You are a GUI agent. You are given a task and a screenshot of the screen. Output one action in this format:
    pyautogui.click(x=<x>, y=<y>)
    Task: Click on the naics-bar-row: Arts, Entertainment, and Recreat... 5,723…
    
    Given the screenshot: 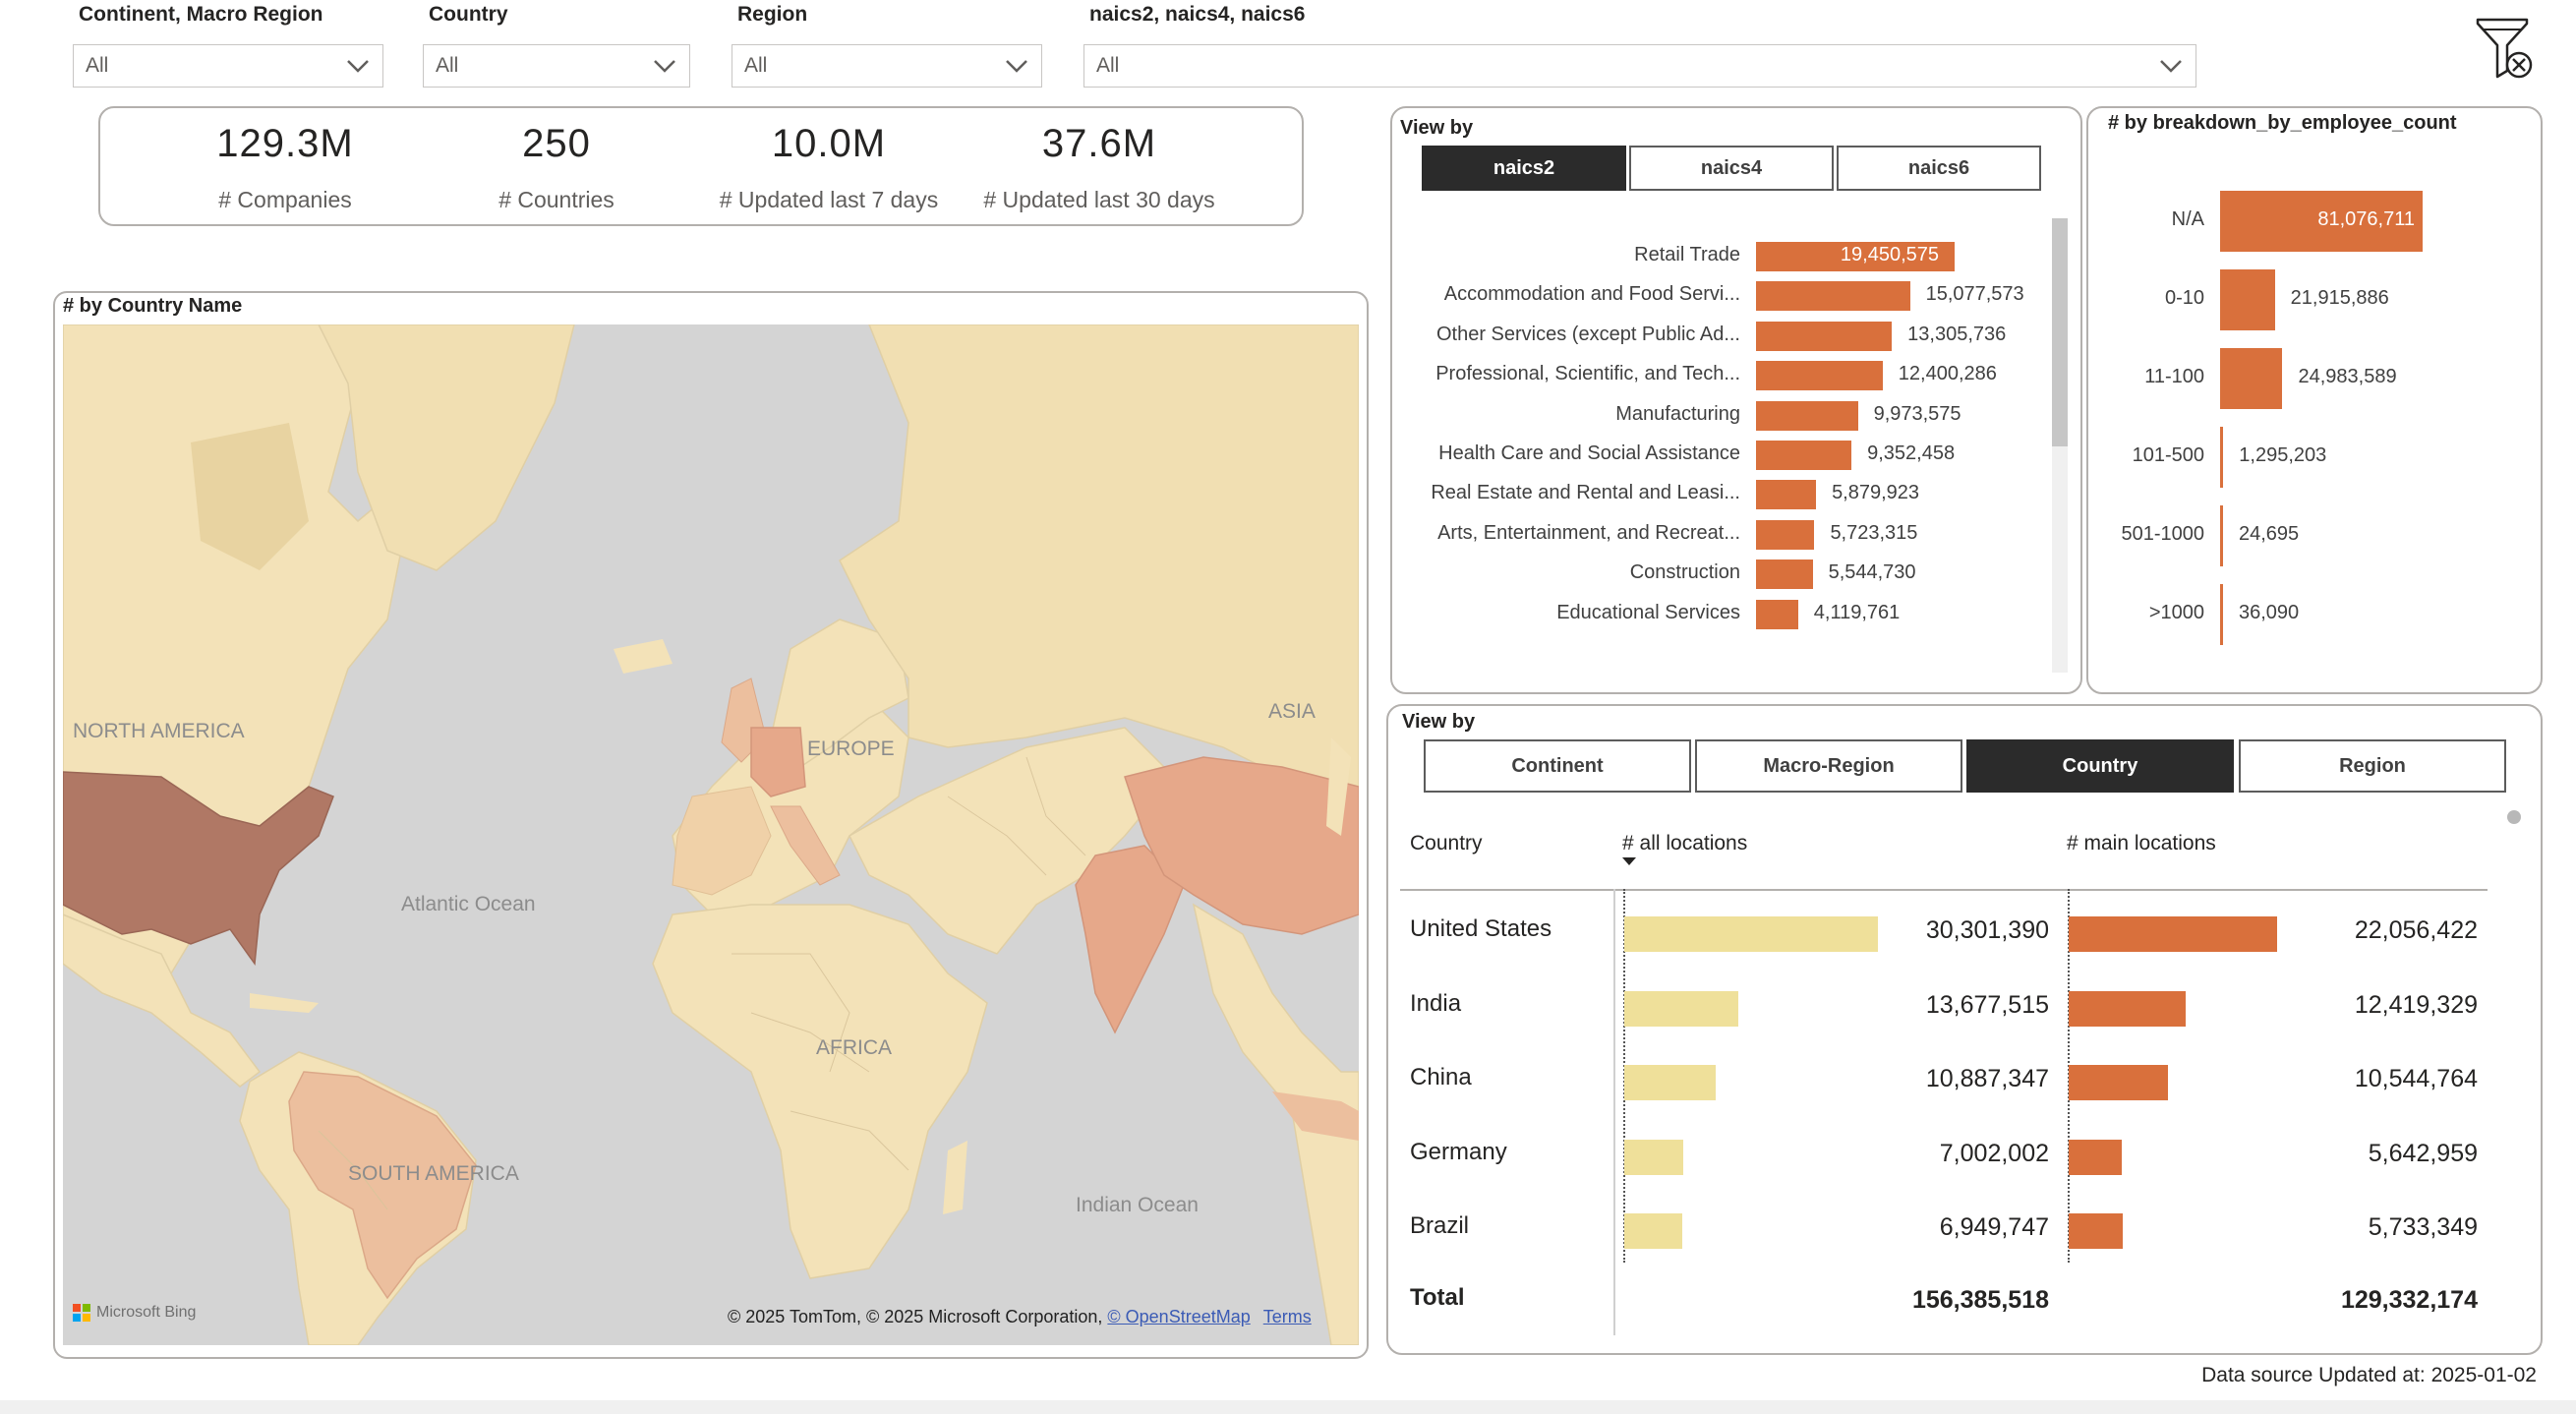 What is the action you would take?
    pyautogui.click(x=1730, y=534)
    